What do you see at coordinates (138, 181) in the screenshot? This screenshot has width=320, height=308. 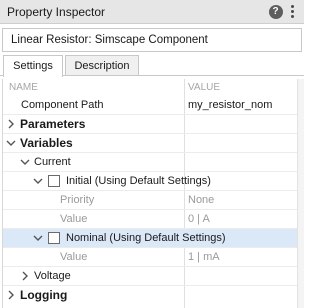 I see `initial-label: Initial (Using Default Settings)` at bounding box center [138, 181].